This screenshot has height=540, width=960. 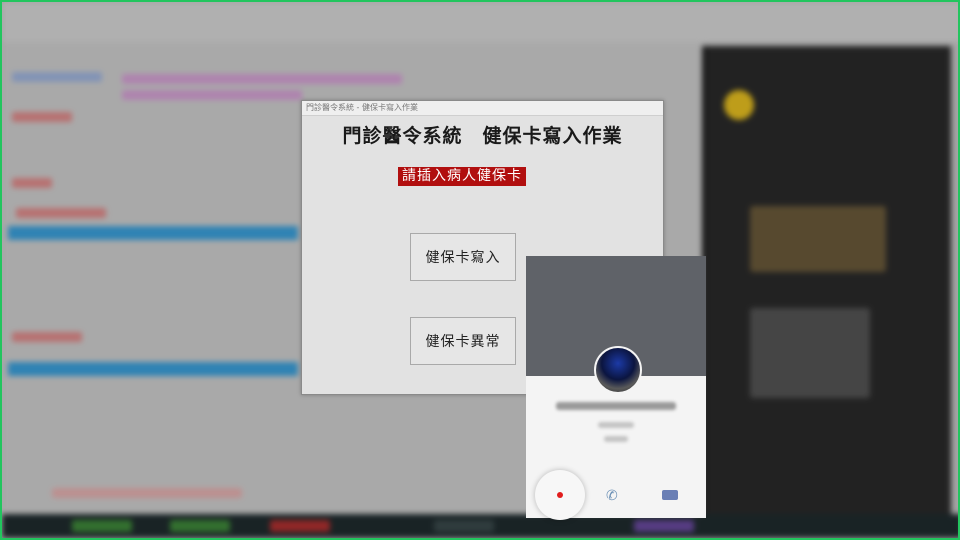 What do you see at coordinates (616, 406) in the screenshot?
I see `caller-name-blurred` at bounding box center [616, 406].